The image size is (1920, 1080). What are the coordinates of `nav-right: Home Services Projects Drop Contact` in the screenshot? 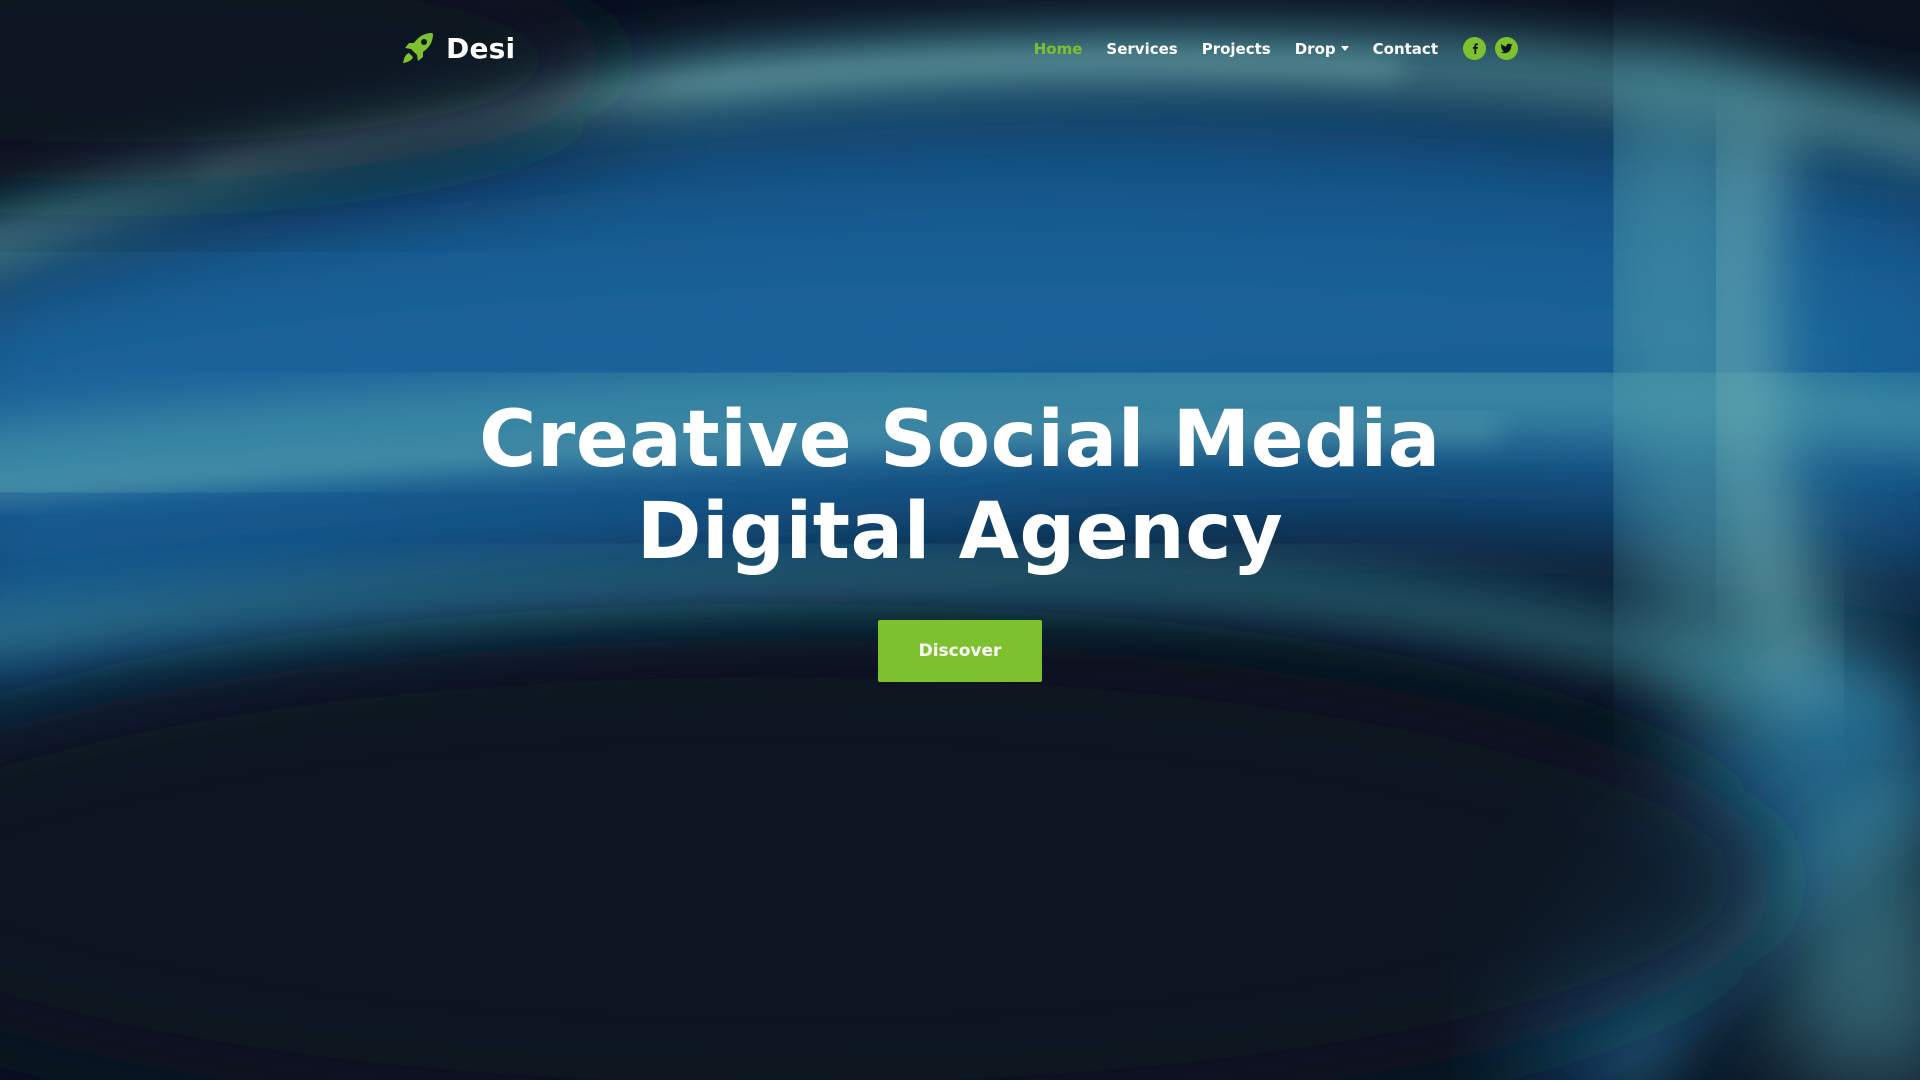 It's located at (1276, 48).